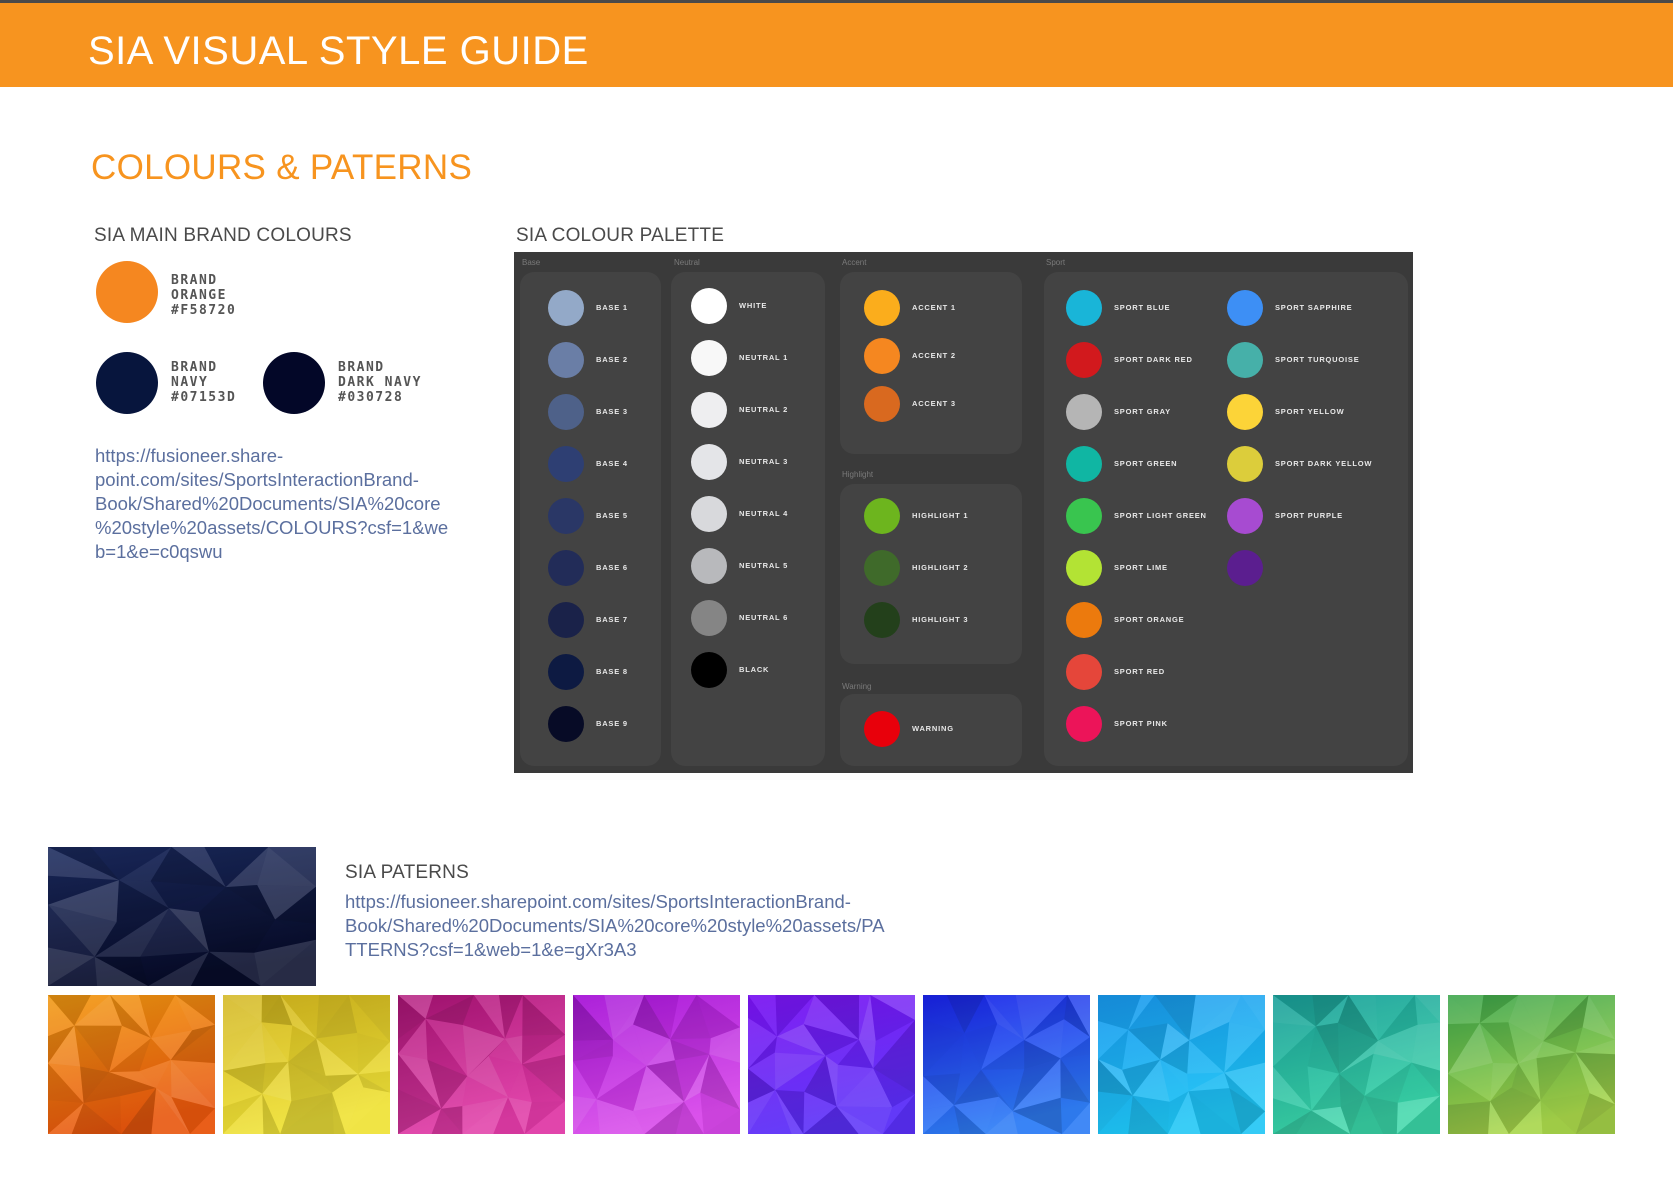 This screenshot has width=1673, height=1190. Describe the element at coordinates (934, 307) in the screenshot. I see `palette-label: ACCENT 1` at that location.